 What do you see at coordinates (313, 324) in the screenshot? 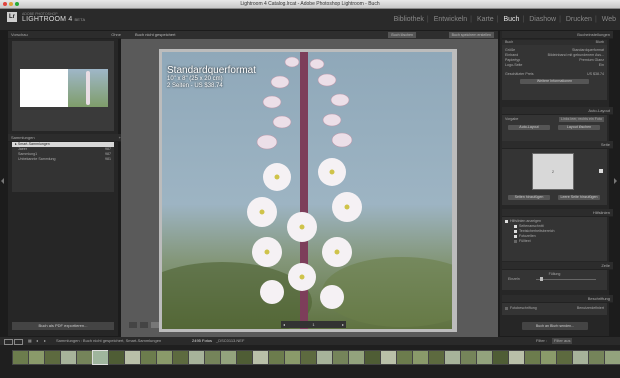
I see `page-navigator: ◂ 1 ▸` at bounding box center [313, 324].